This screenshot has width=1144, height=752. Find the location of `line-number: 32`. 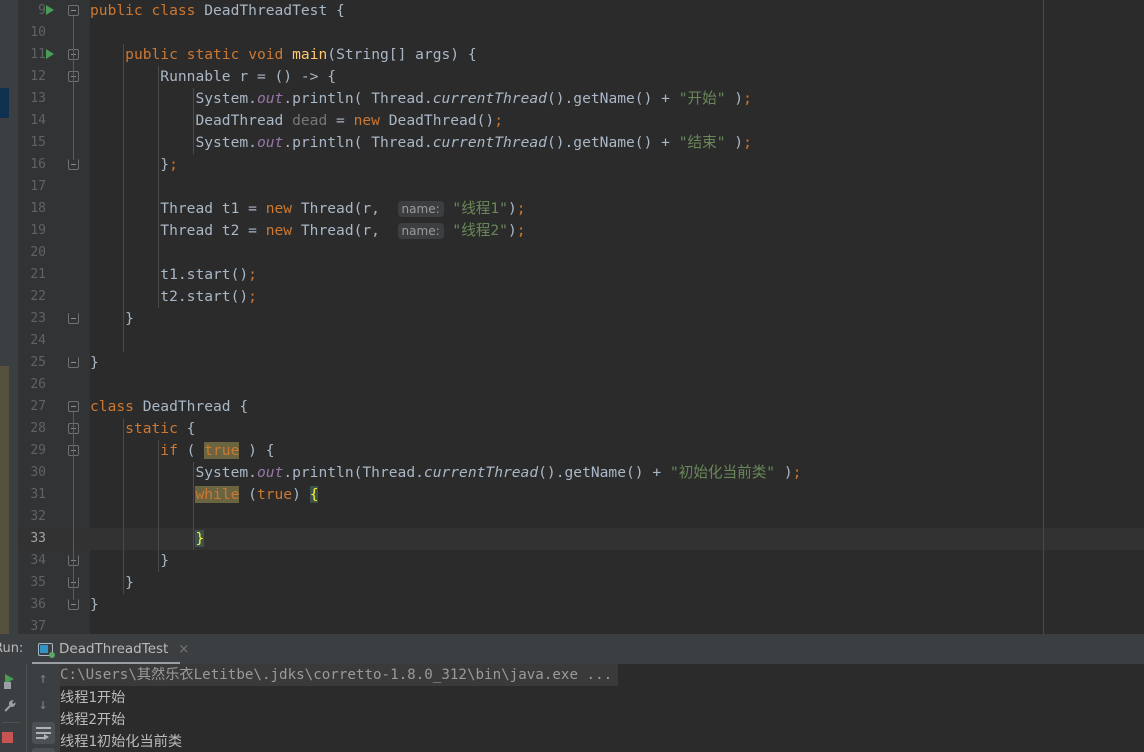

line-number: 32 is located at coordinates (38, 516).